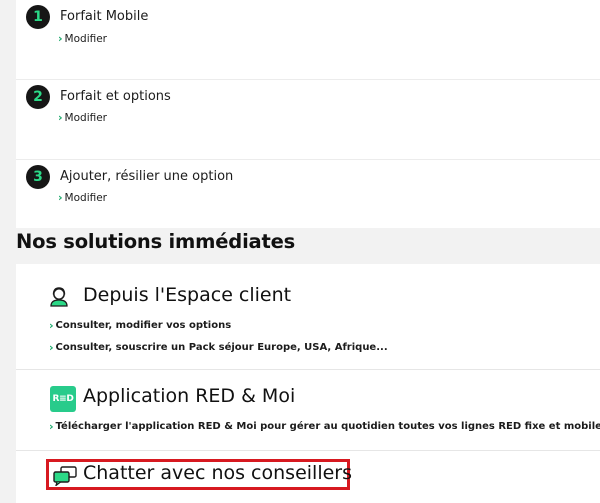  I want to click on chat-bubbles-icon, so click(65, 476).